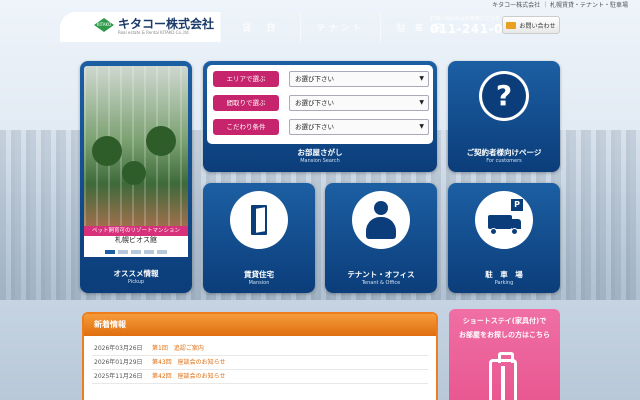 Image resolution: width=640 pixels, height=400 pixels. What do you see at coordinates (381, 274) in the screenshot?
I see `tenant-title: テナント・オフィス` at bounding box center [381, 274].